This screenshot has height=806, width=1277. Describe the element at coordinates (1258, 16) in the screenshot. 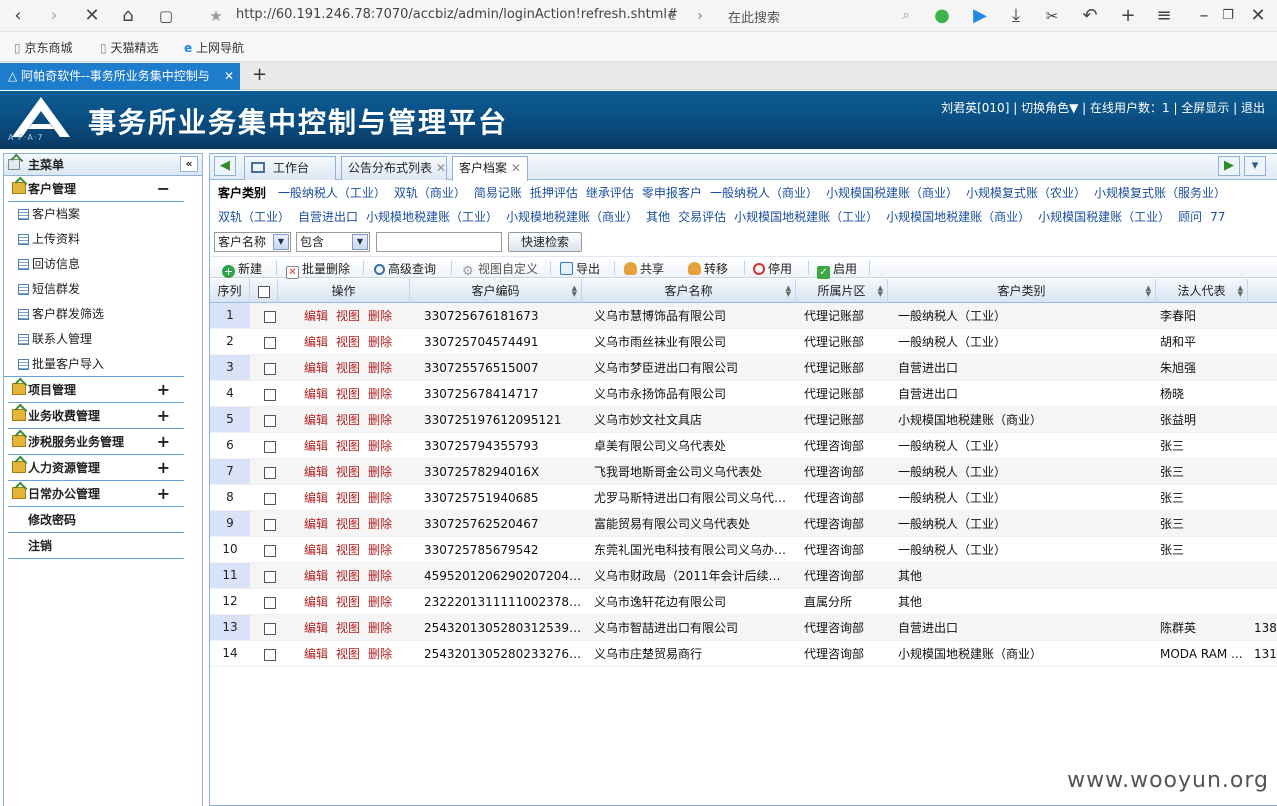

I see `close-icon: ✕` at that location.